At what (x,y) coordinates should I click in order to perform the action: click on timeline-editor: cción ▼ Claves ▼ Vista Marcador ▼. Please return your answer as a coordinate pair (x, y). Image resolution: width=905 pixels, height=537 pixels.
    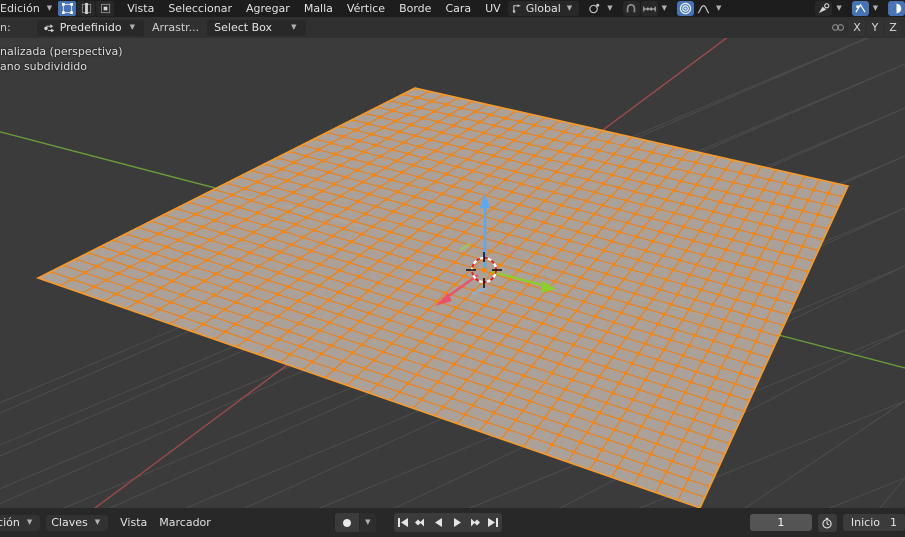
    Looking at the image, I should click on (452, 522).